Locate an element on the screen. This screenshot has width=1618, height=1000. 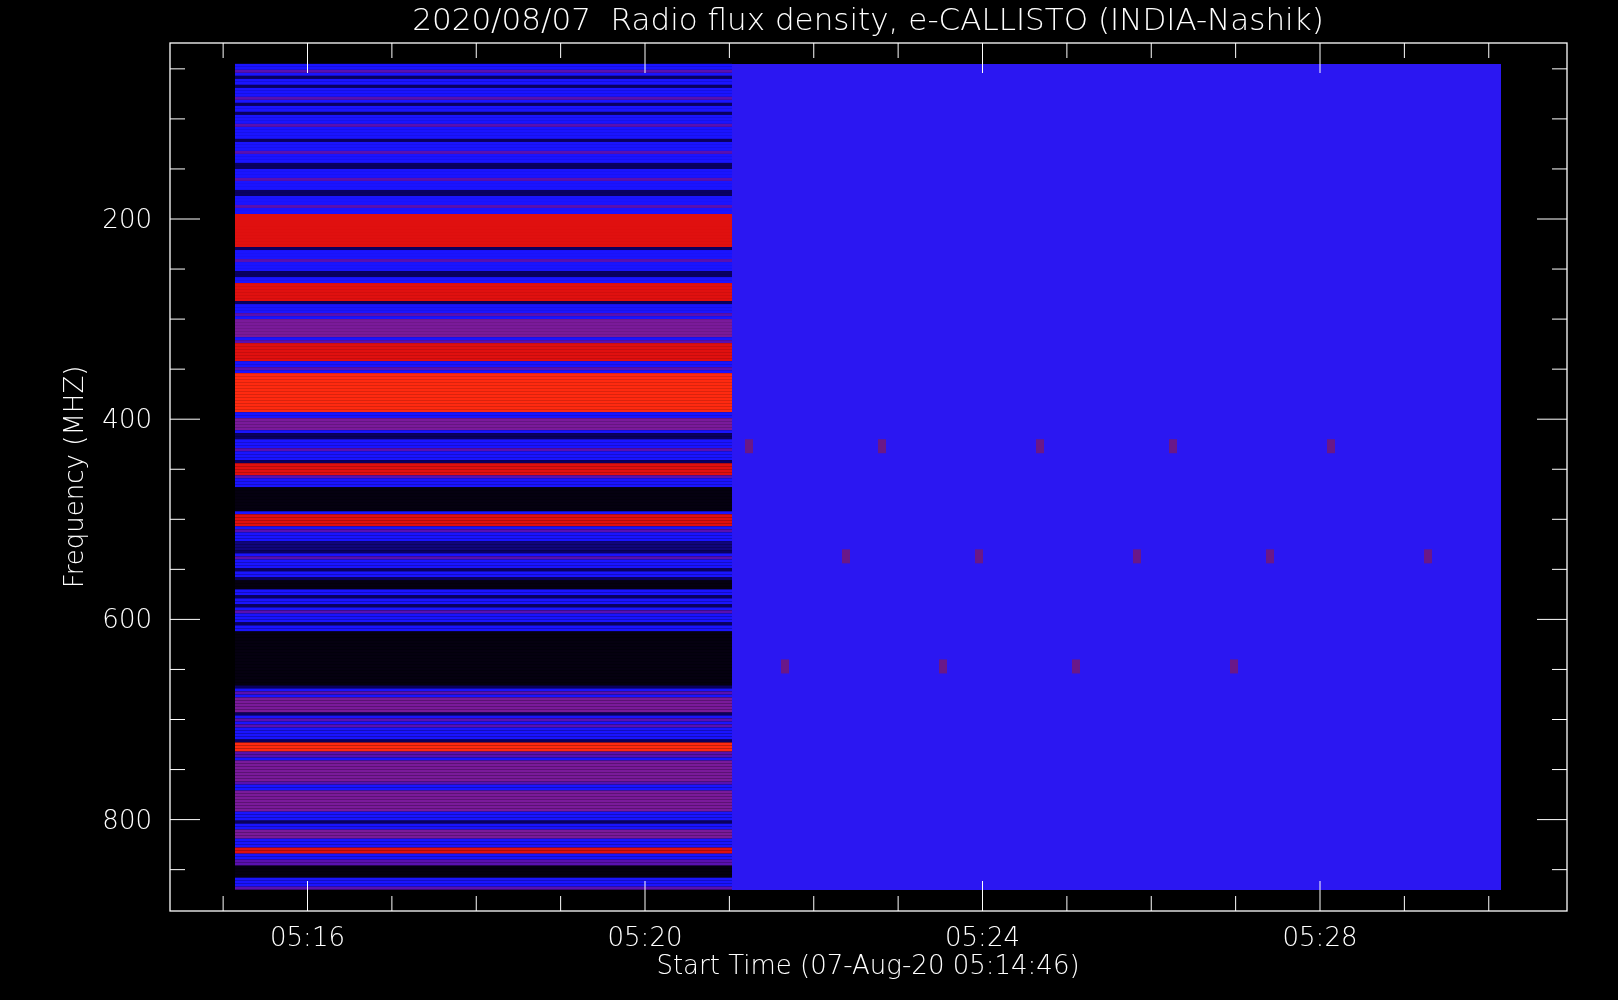
x-tick-label: 05:28 is located at coordinates (1320, 937).